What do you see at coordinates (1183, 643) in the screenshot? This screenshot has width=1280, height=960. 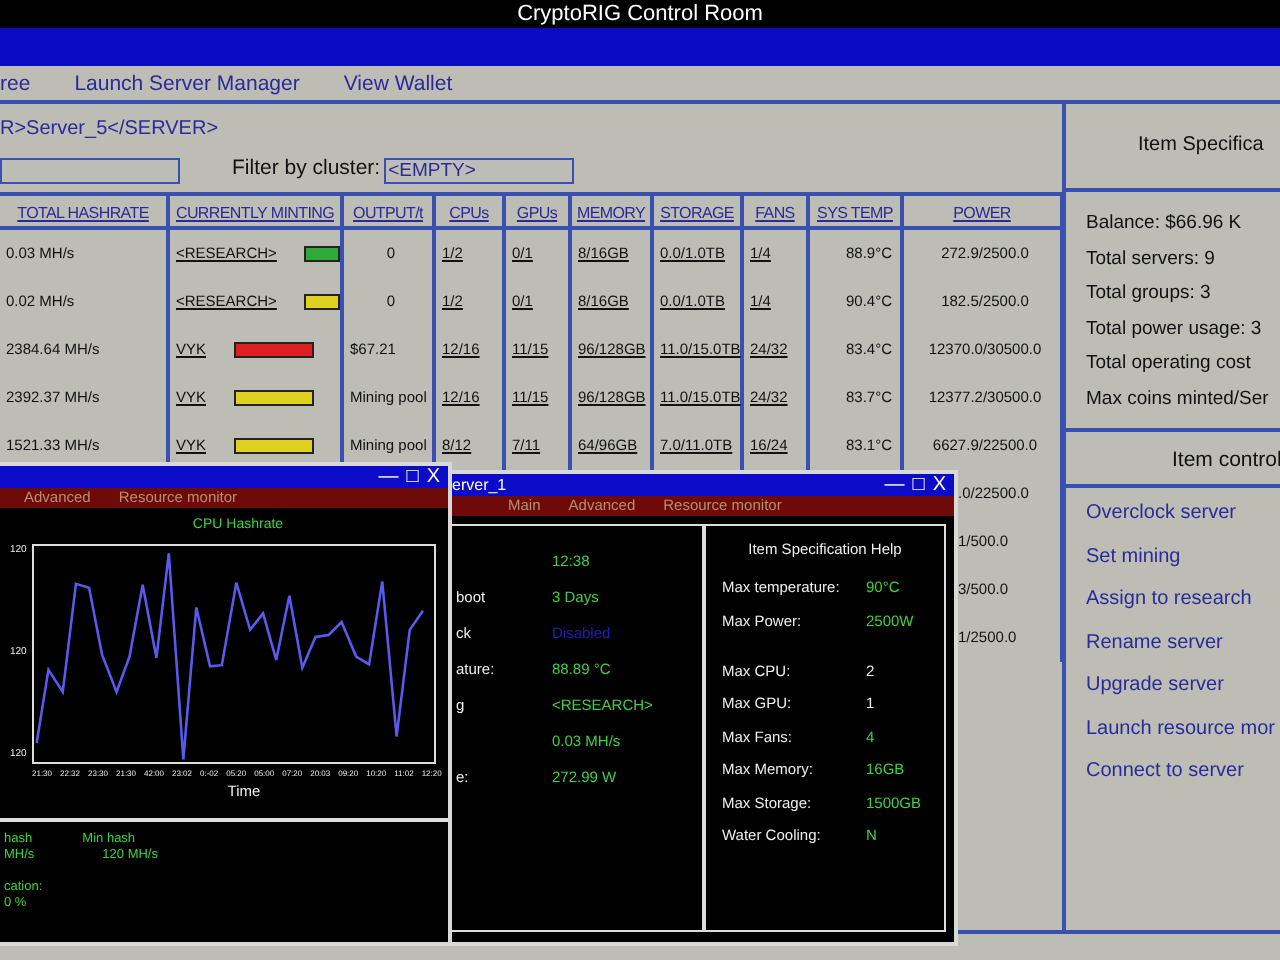 I see `action-link: Rename server` at bounding box center [1183, 643].